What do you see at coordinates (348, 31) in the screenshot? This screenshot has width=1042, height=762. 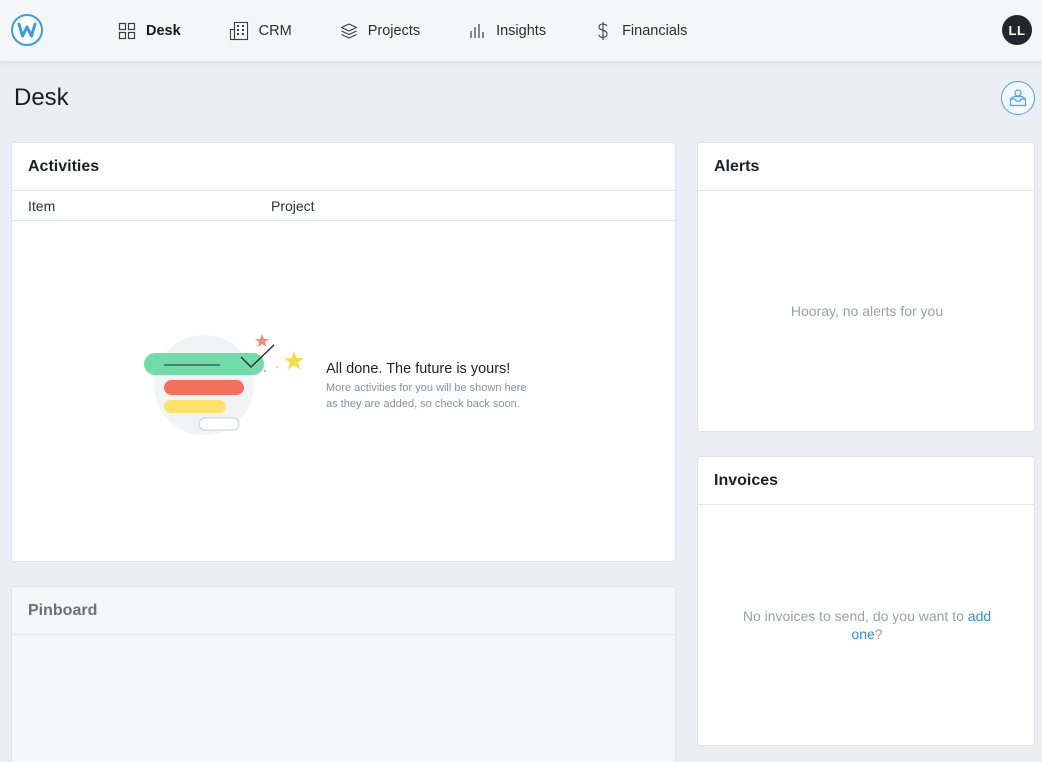 I see `layers-icon` at bounding box center [348, 31].